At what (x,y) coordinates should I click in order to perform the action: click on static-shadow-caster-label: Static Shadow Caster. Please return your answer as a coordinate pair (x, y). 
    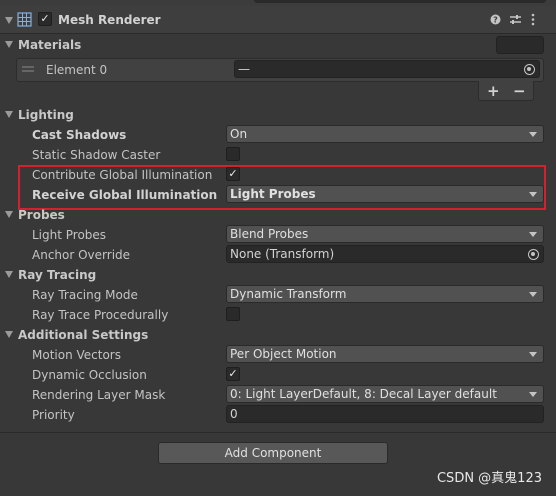
    Looking at the image, I should click on (96, 155).